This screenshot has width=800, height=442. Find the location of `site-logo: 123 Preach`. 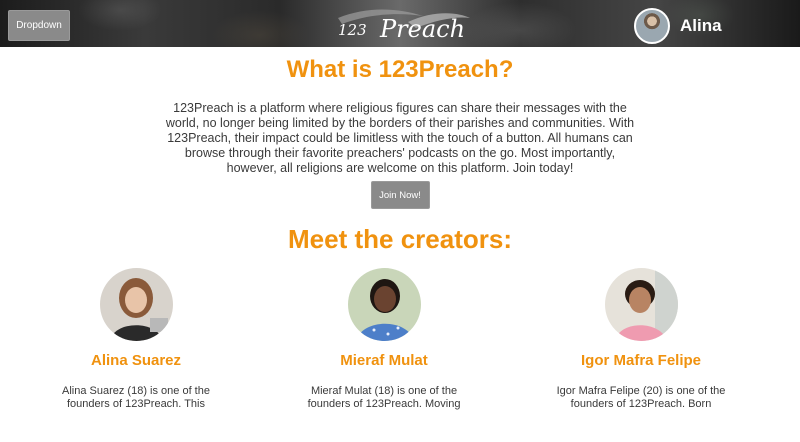

site-logo: 123 Preach is located at coordinates (400, 23).